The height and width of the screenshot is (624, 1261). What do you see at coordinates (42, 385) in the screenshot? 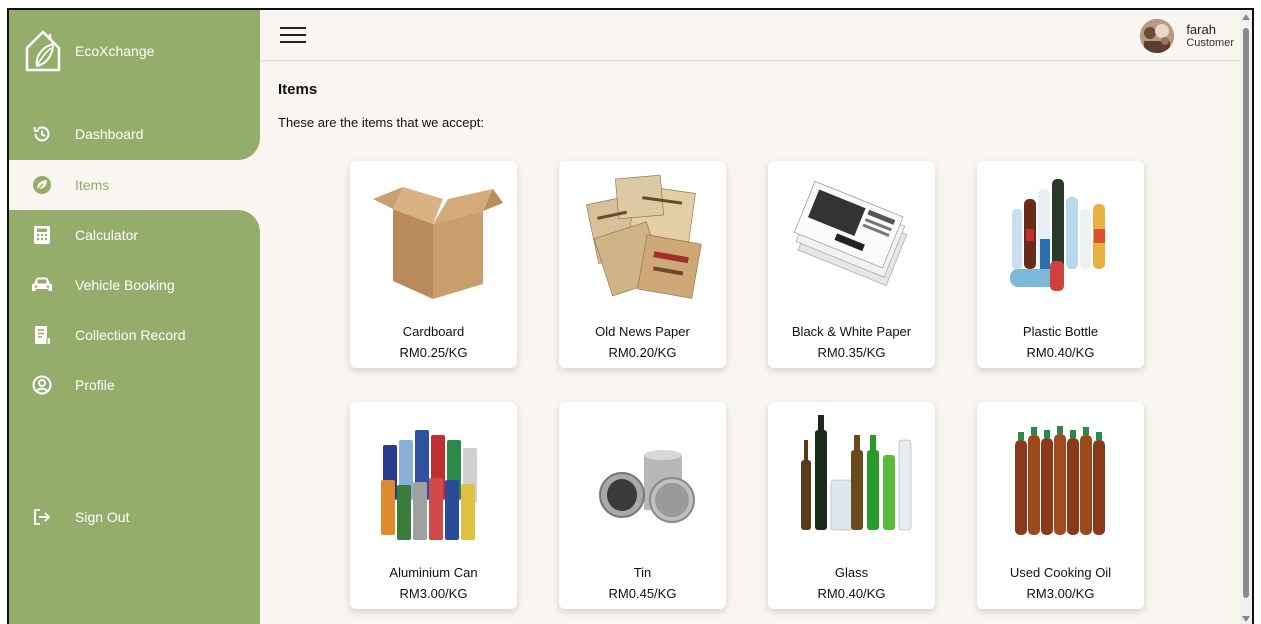
I see `profile-icon` at bounding box center [42, 385].